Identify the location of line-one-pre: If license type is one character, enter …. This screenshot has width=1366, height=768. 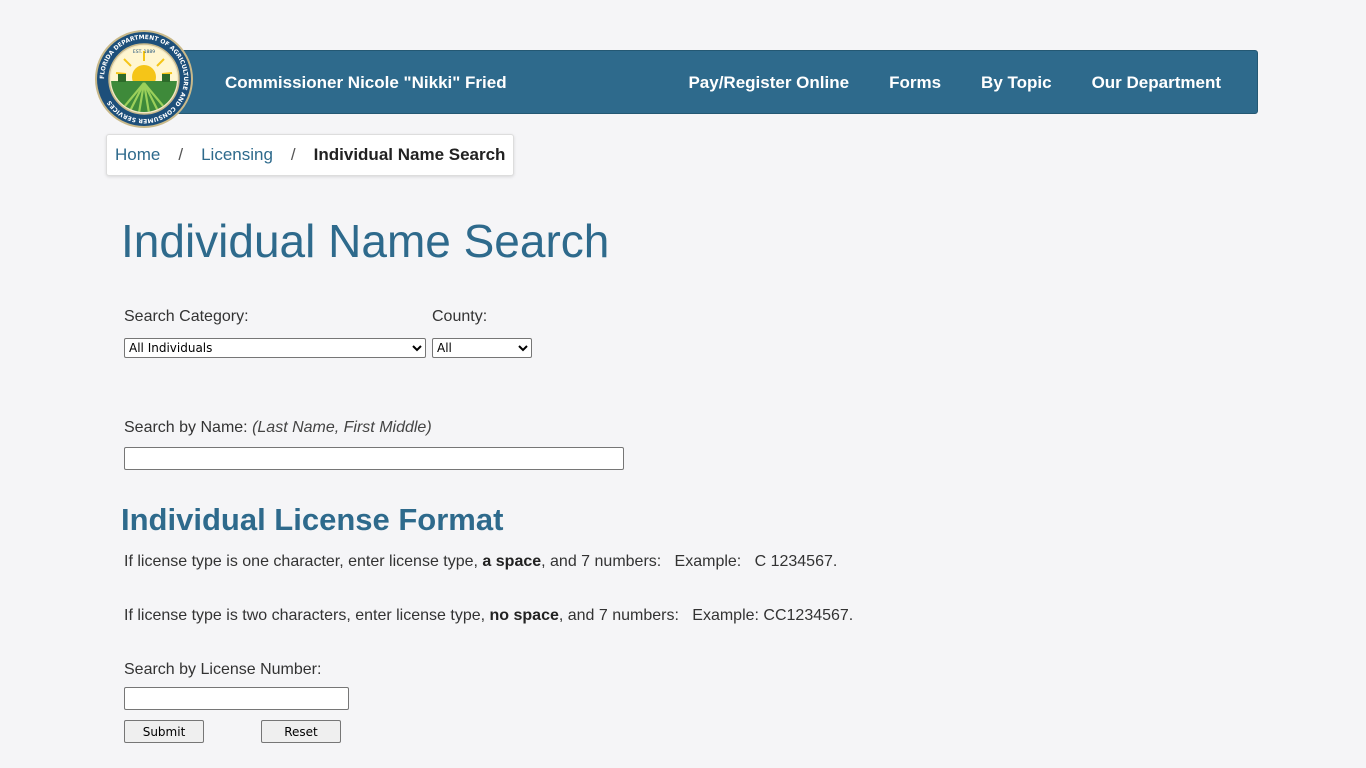
(303, 561).